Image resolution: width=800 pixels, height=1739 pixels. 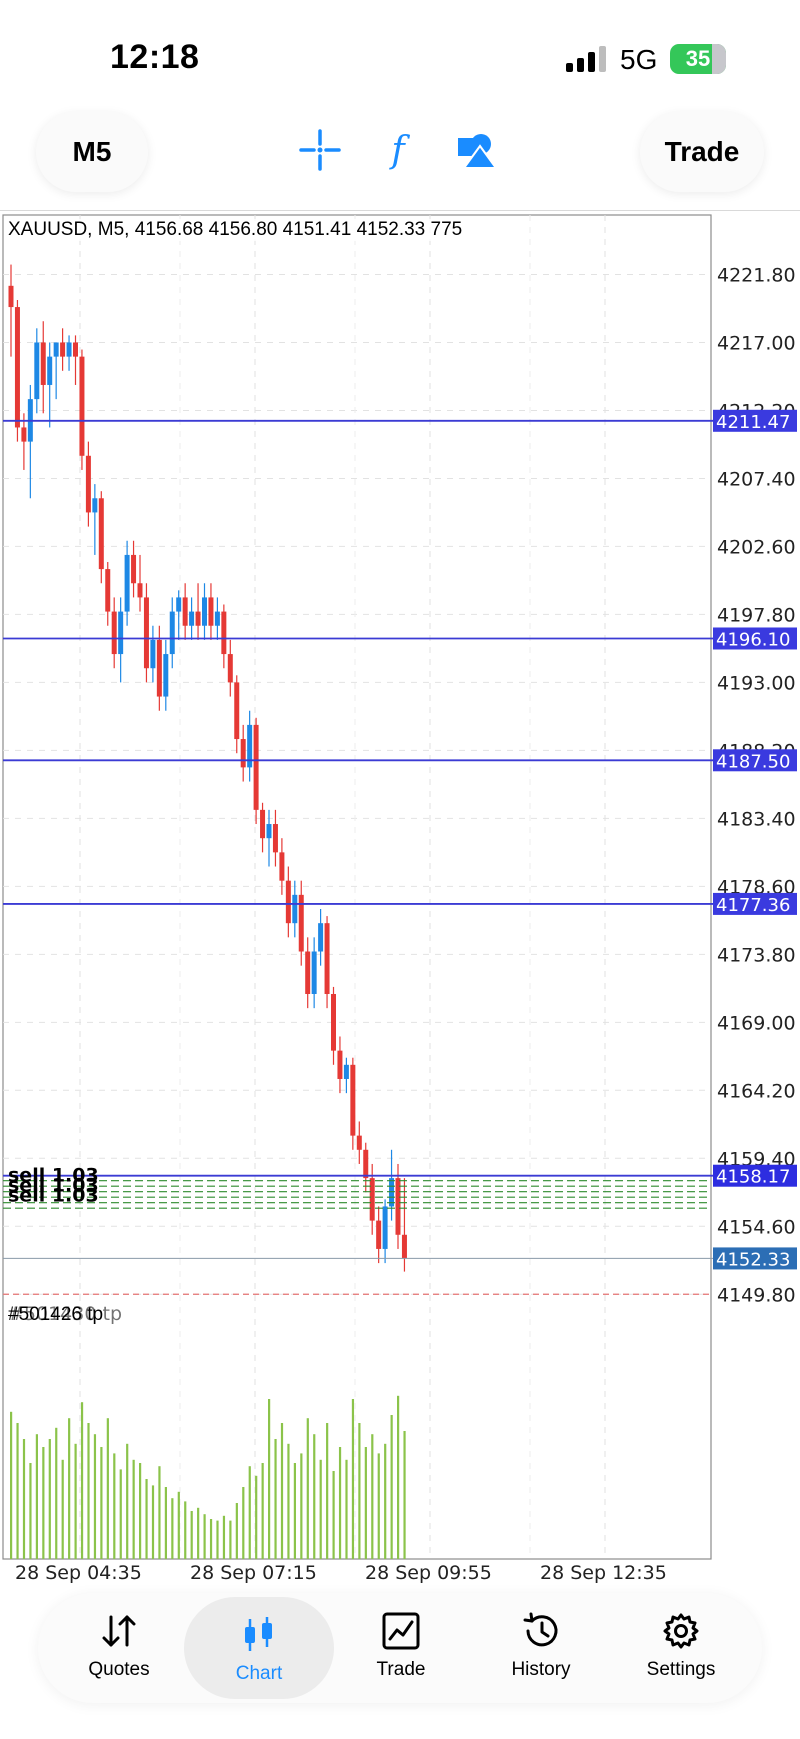 I want to click on y-tick-label: 4202.60, so click(x=756, y=547).